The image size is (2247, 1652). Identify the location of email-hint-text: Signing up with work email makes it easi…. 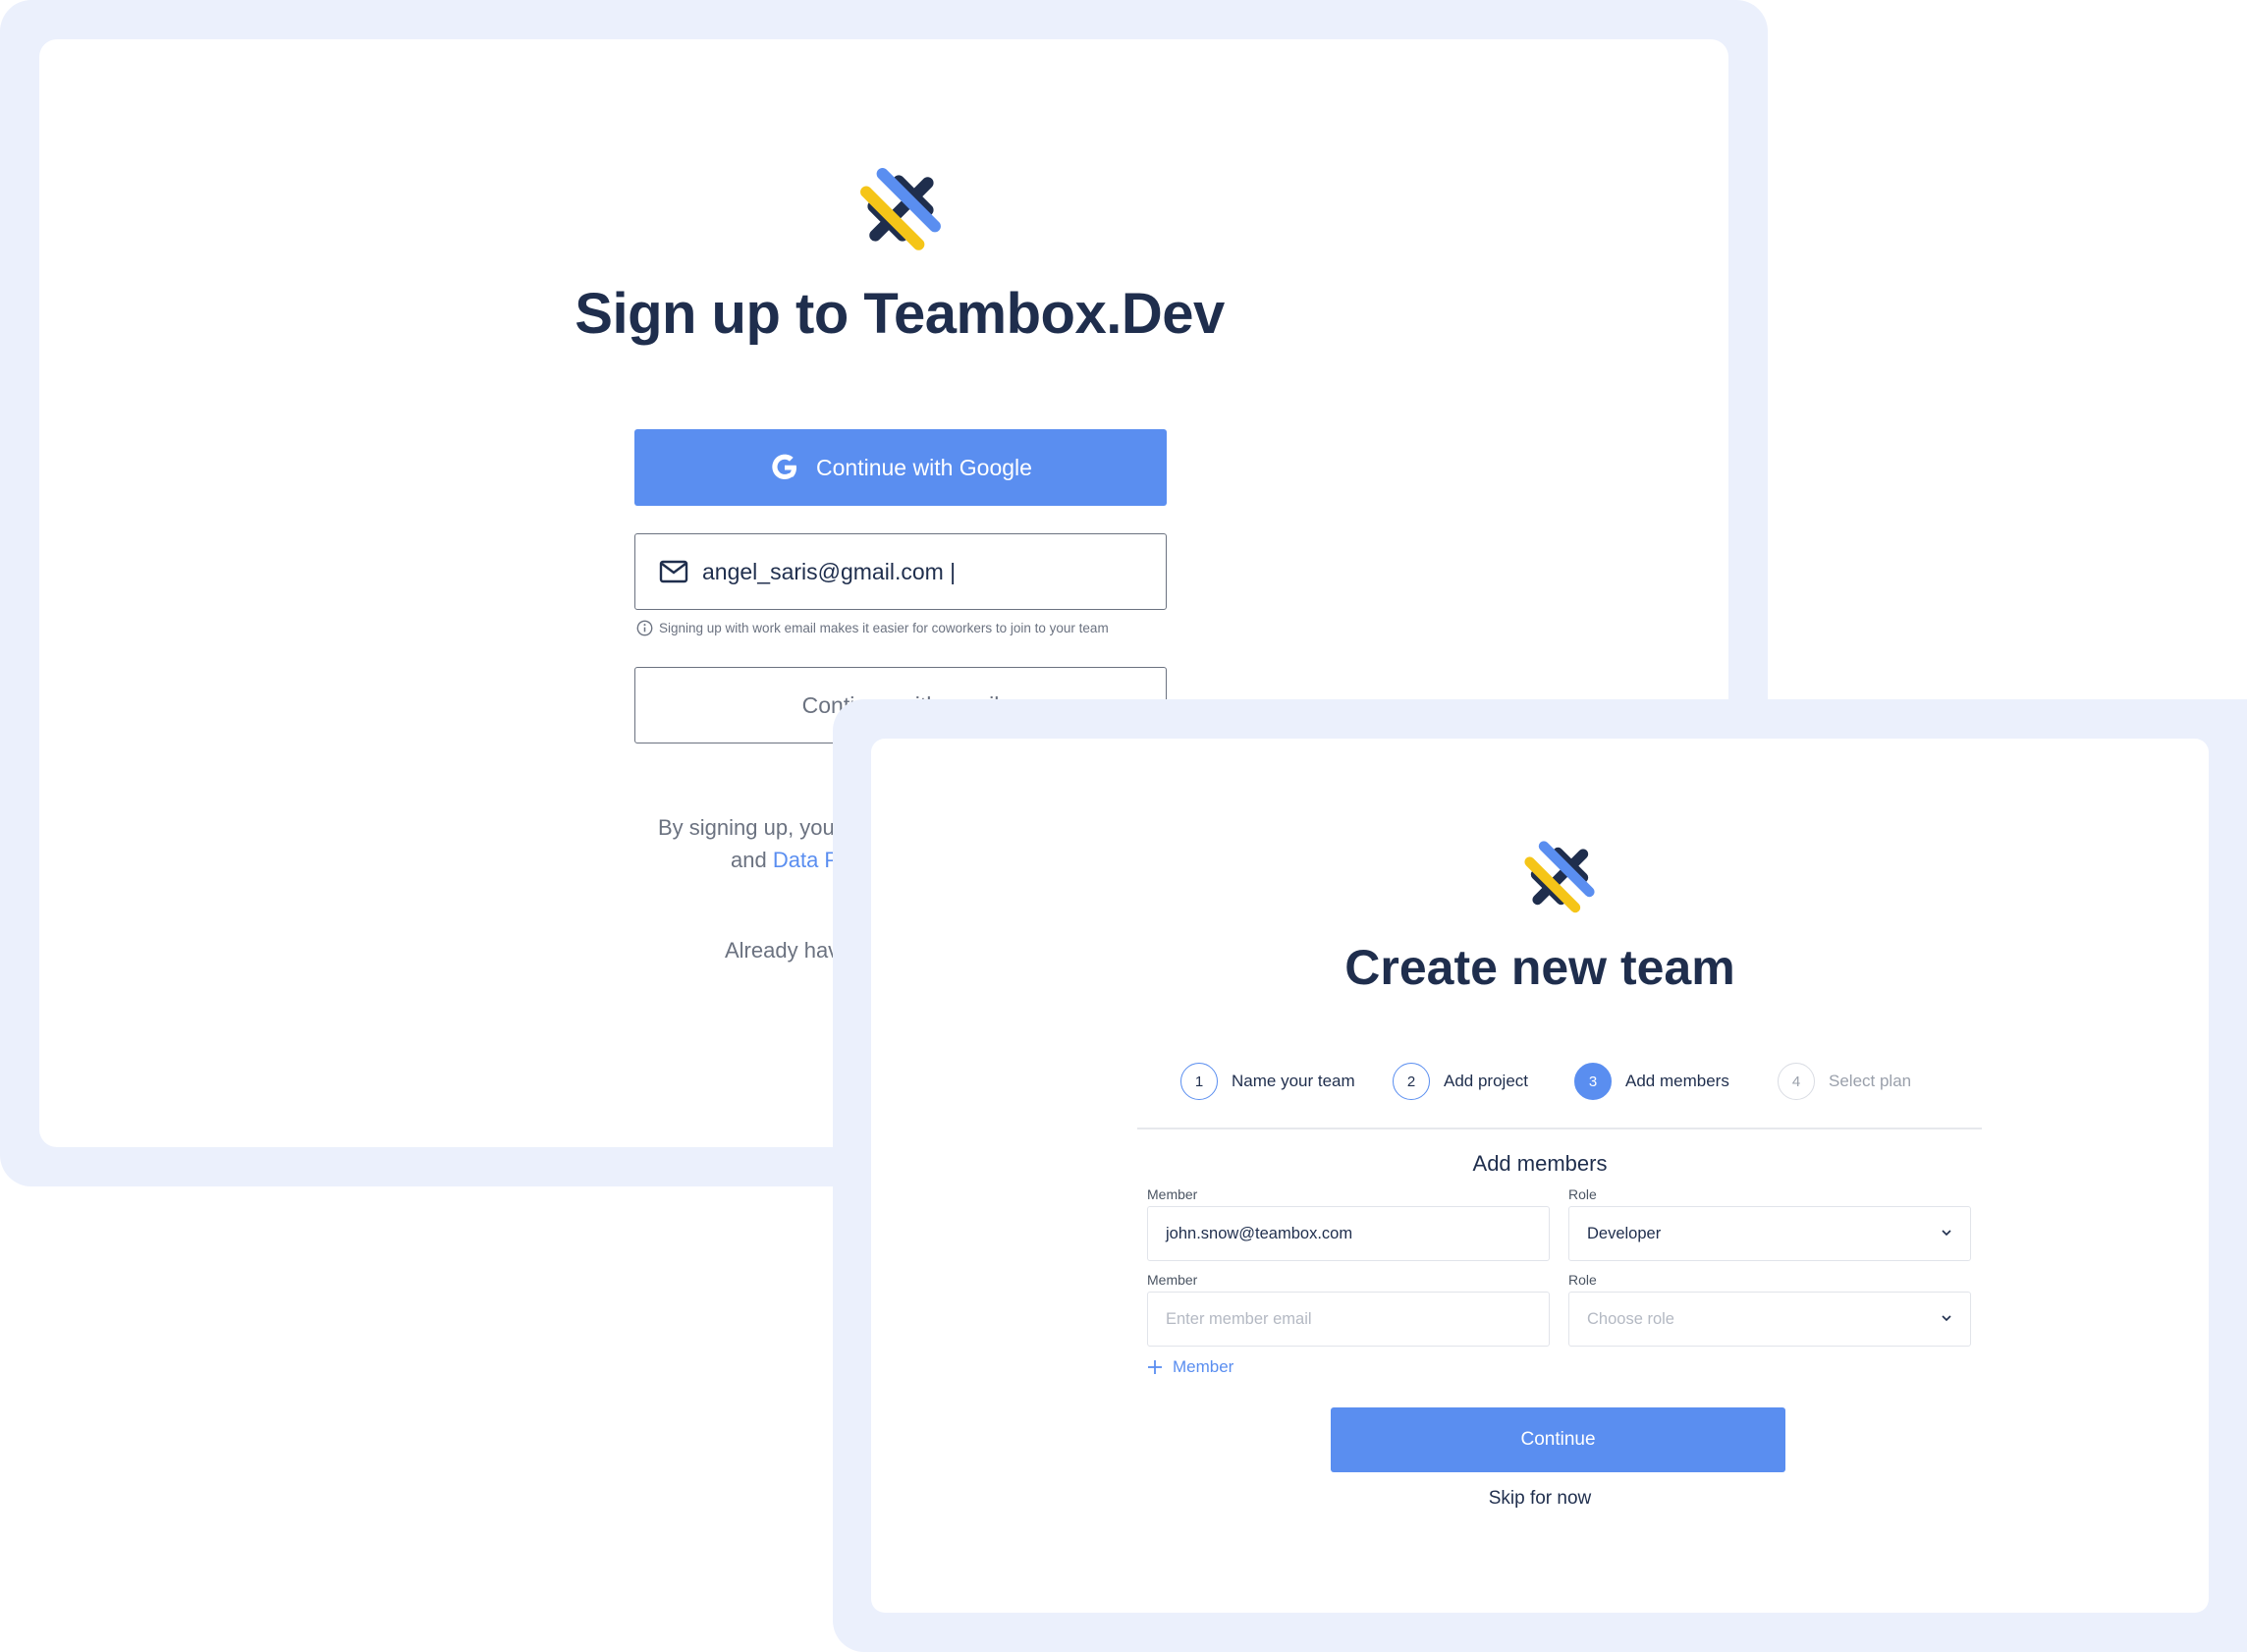
(884, 628).